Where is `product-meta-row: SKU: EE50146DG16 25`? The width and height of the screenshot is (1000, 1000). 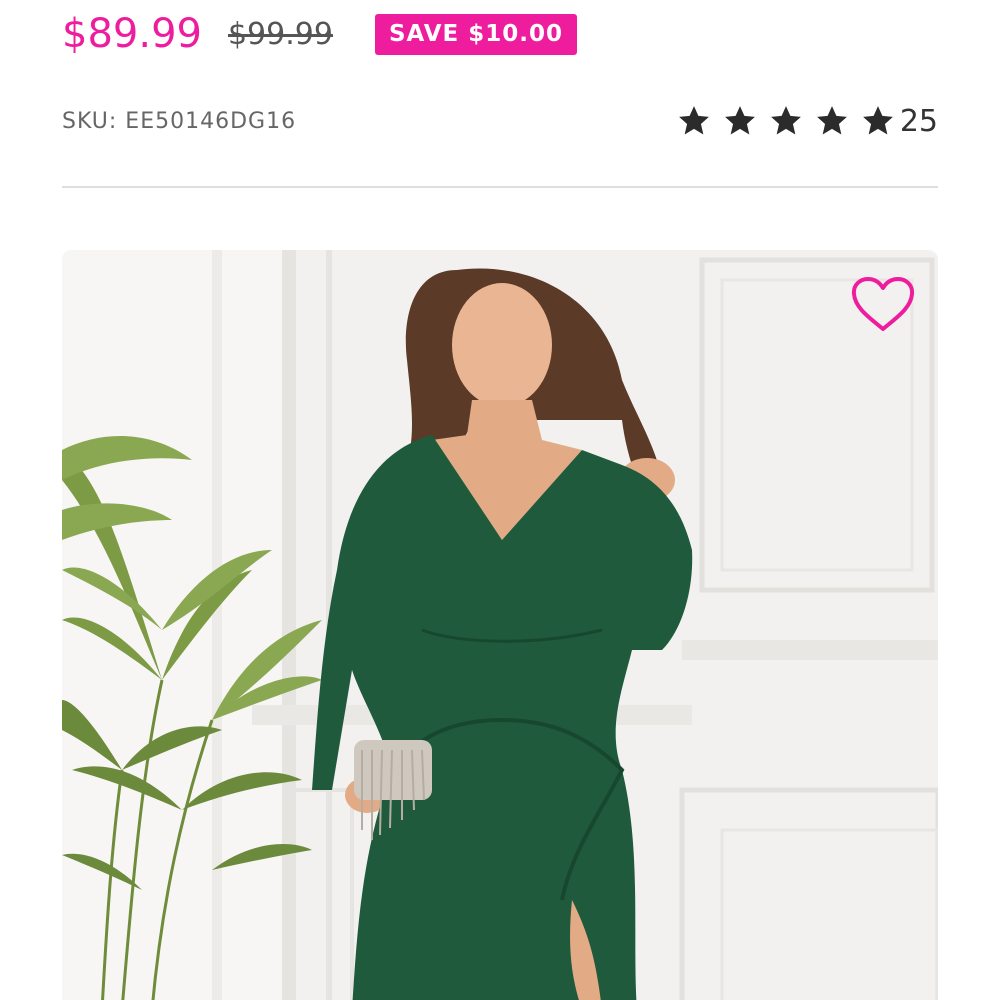
product-meta-row: SKU: EE50146DG16 25 is located at coordinates (500, 121).